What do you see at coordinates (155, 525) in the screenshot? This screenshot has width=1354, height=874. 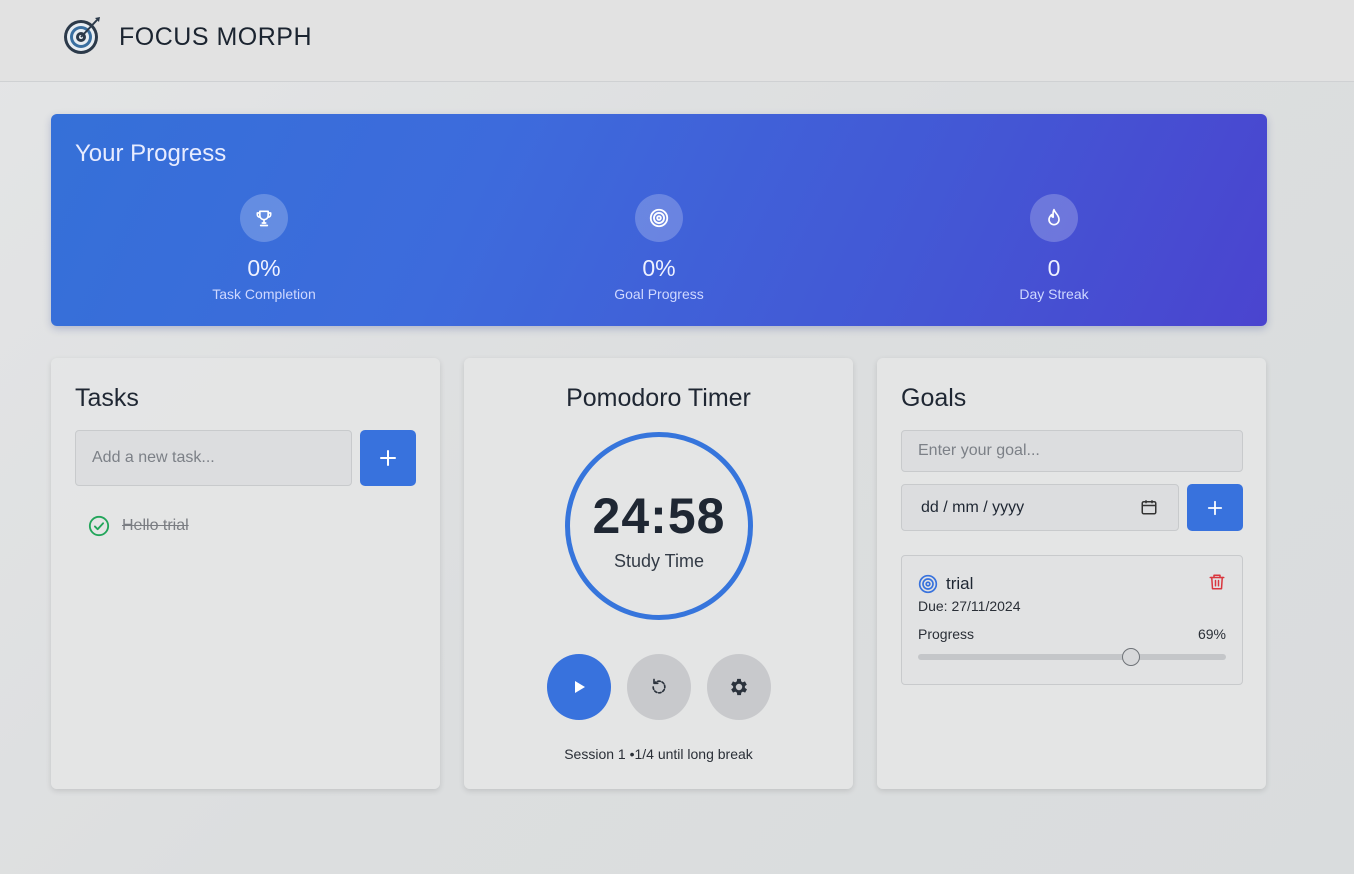 I see `task-text: Hello trial` at bounding box center [155, 525].